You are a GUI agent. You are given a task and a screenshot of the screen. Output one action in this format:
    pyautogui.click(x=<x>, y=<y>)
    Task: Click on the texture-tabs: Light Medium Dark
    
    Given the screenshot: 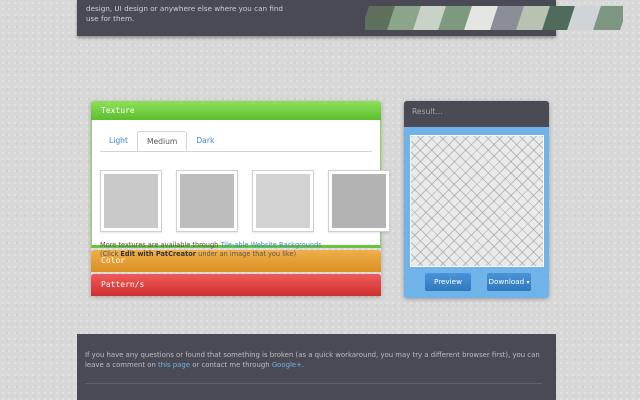 What is the action you would take?
    pyautogui.click(x=161, y=141)
    